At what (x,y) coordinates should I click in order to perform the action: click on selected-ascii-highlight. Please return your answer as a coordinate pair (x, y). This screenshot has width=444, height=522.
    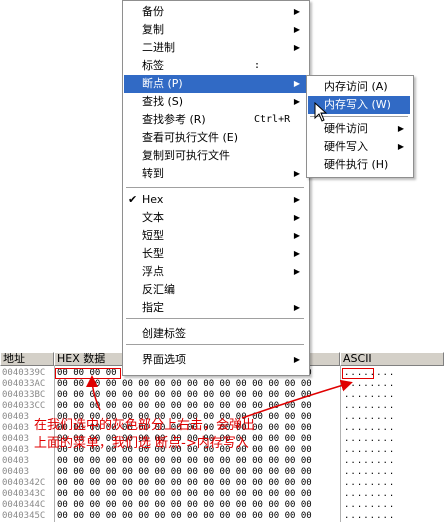
    Looking at the image, I should click on (358, 373).